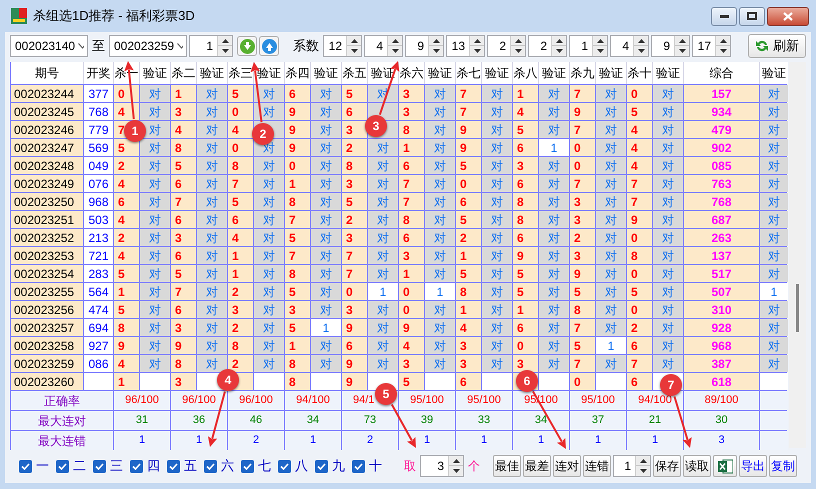 Image resolution: width=816 pixels, height=489 pixels. Describe the element at coordinates (777, 46) in the screenshot. I see `refresh-button: 刷新` at that location.